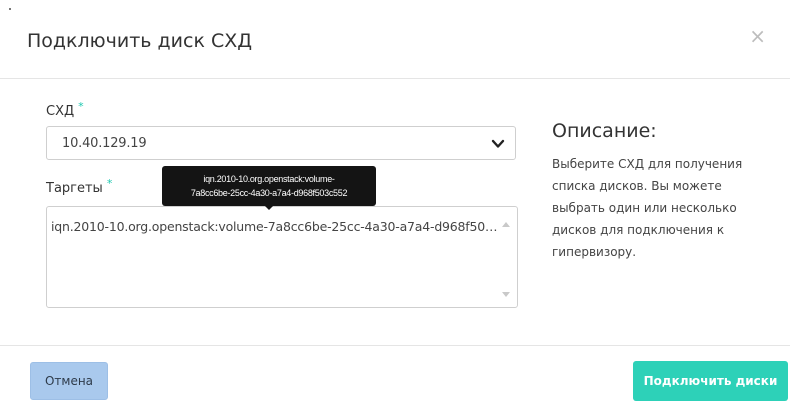  I want to click on scroll-down-arrow-icon, so click(506, 294).